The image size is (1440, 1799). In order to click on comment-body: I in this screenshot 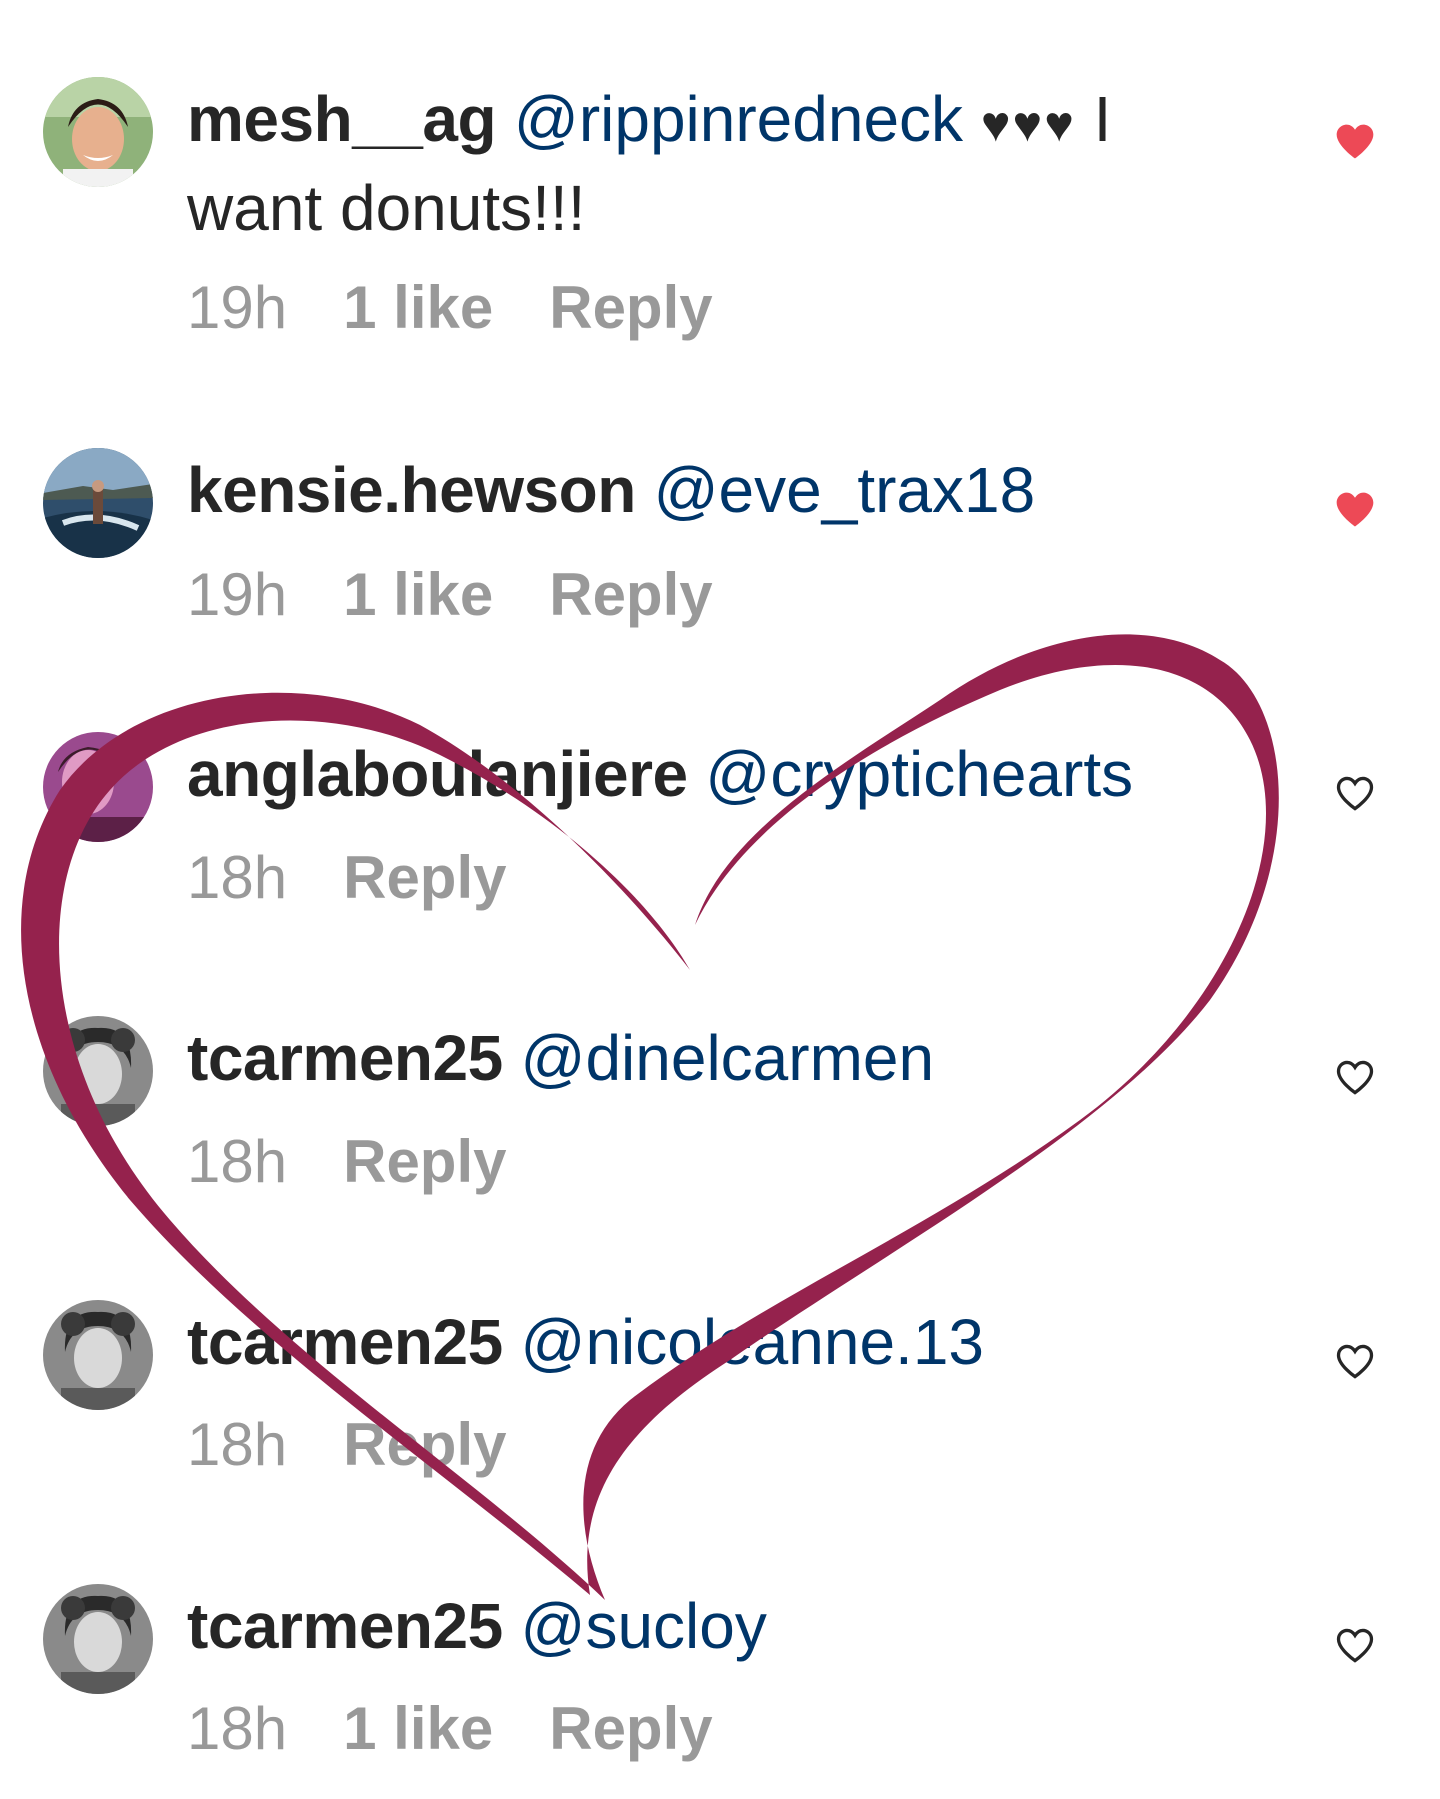, I will do `click(1102, 119)`.